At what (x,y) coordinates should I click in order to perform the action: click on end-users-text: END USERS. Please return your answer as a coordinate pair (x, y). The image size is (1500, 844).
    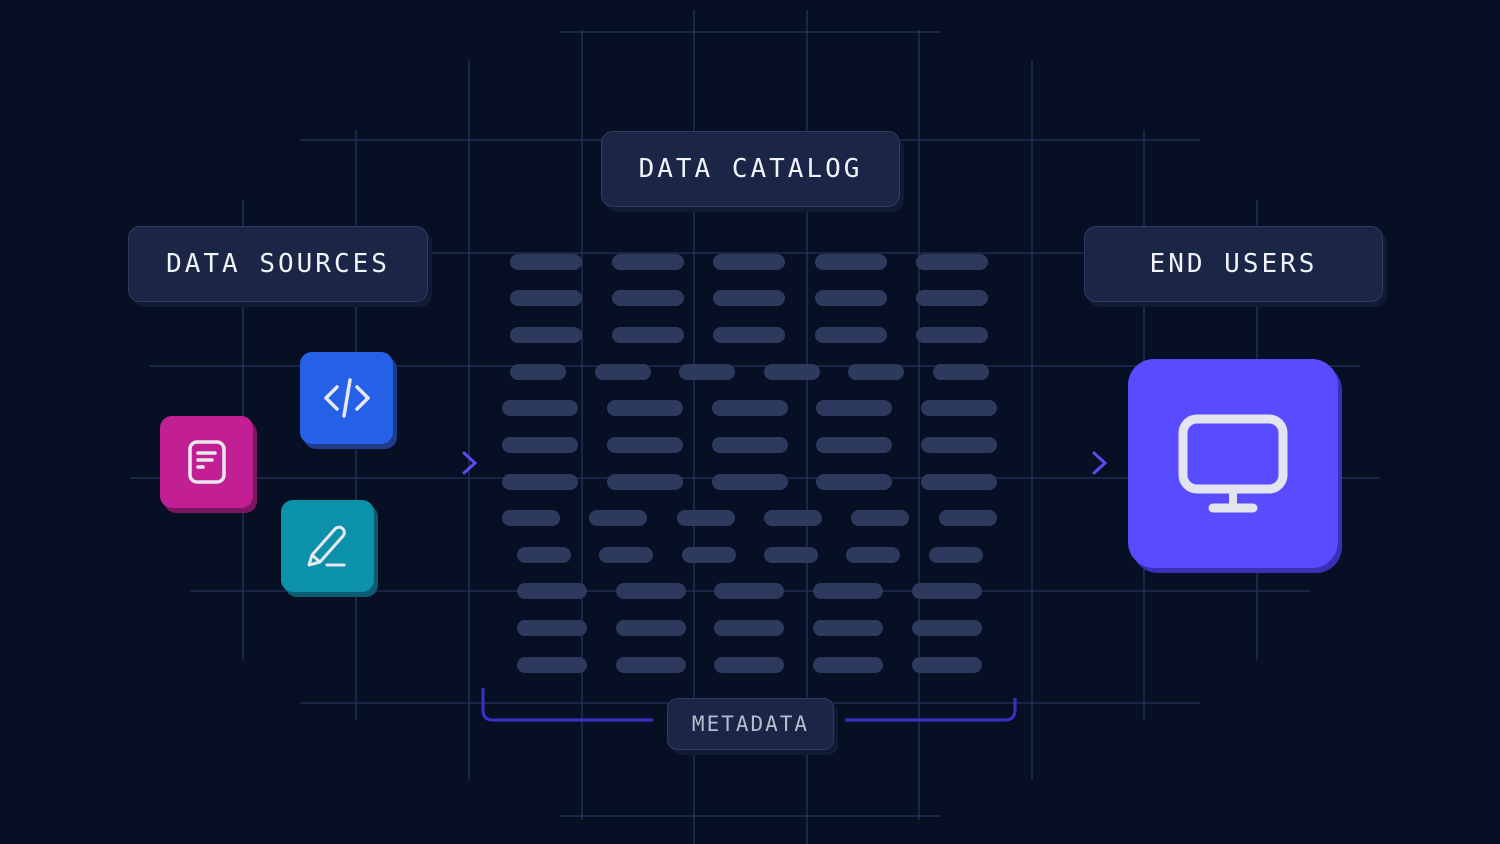
    Looking at the image, I should click on (1233, 264).